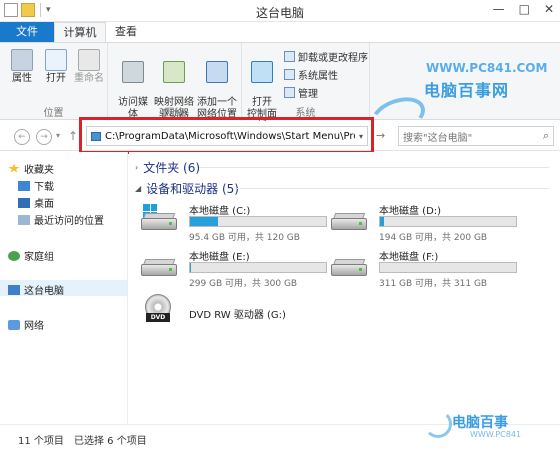 The height and width of the screenshot is (450, 560). I want to click on footer-watermark-name: 电脑百事, so click(480, 423).